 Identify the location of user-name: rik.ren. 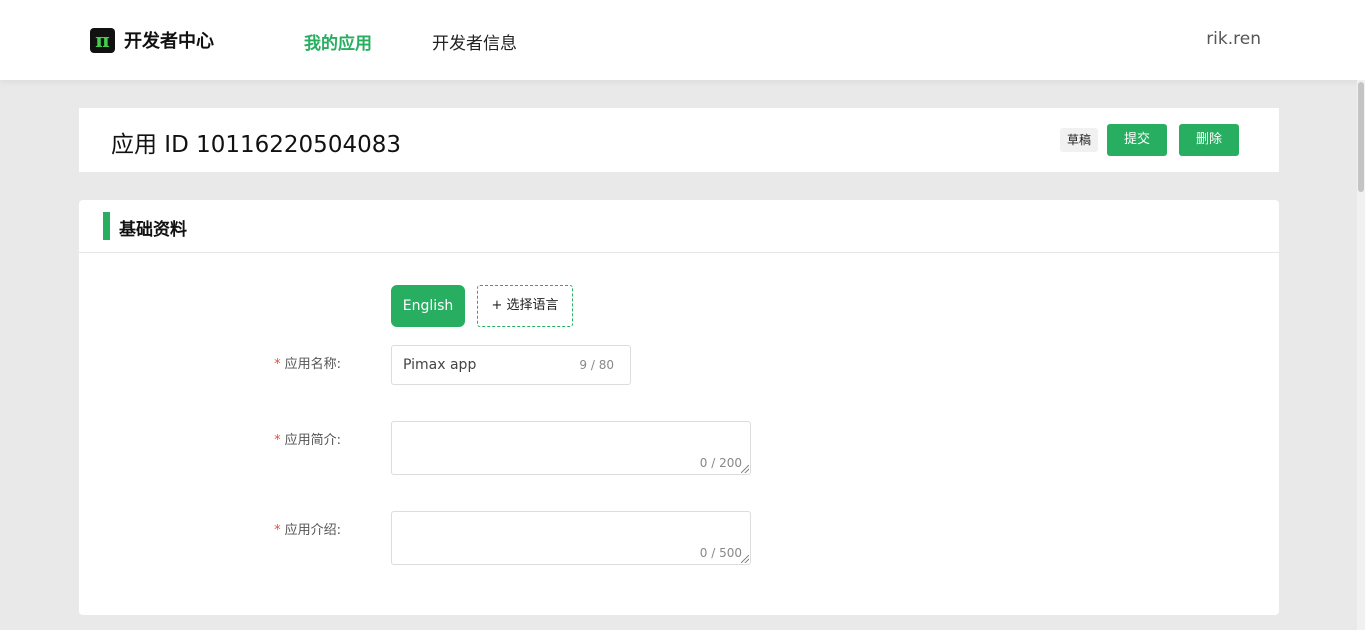
(1233, 39).